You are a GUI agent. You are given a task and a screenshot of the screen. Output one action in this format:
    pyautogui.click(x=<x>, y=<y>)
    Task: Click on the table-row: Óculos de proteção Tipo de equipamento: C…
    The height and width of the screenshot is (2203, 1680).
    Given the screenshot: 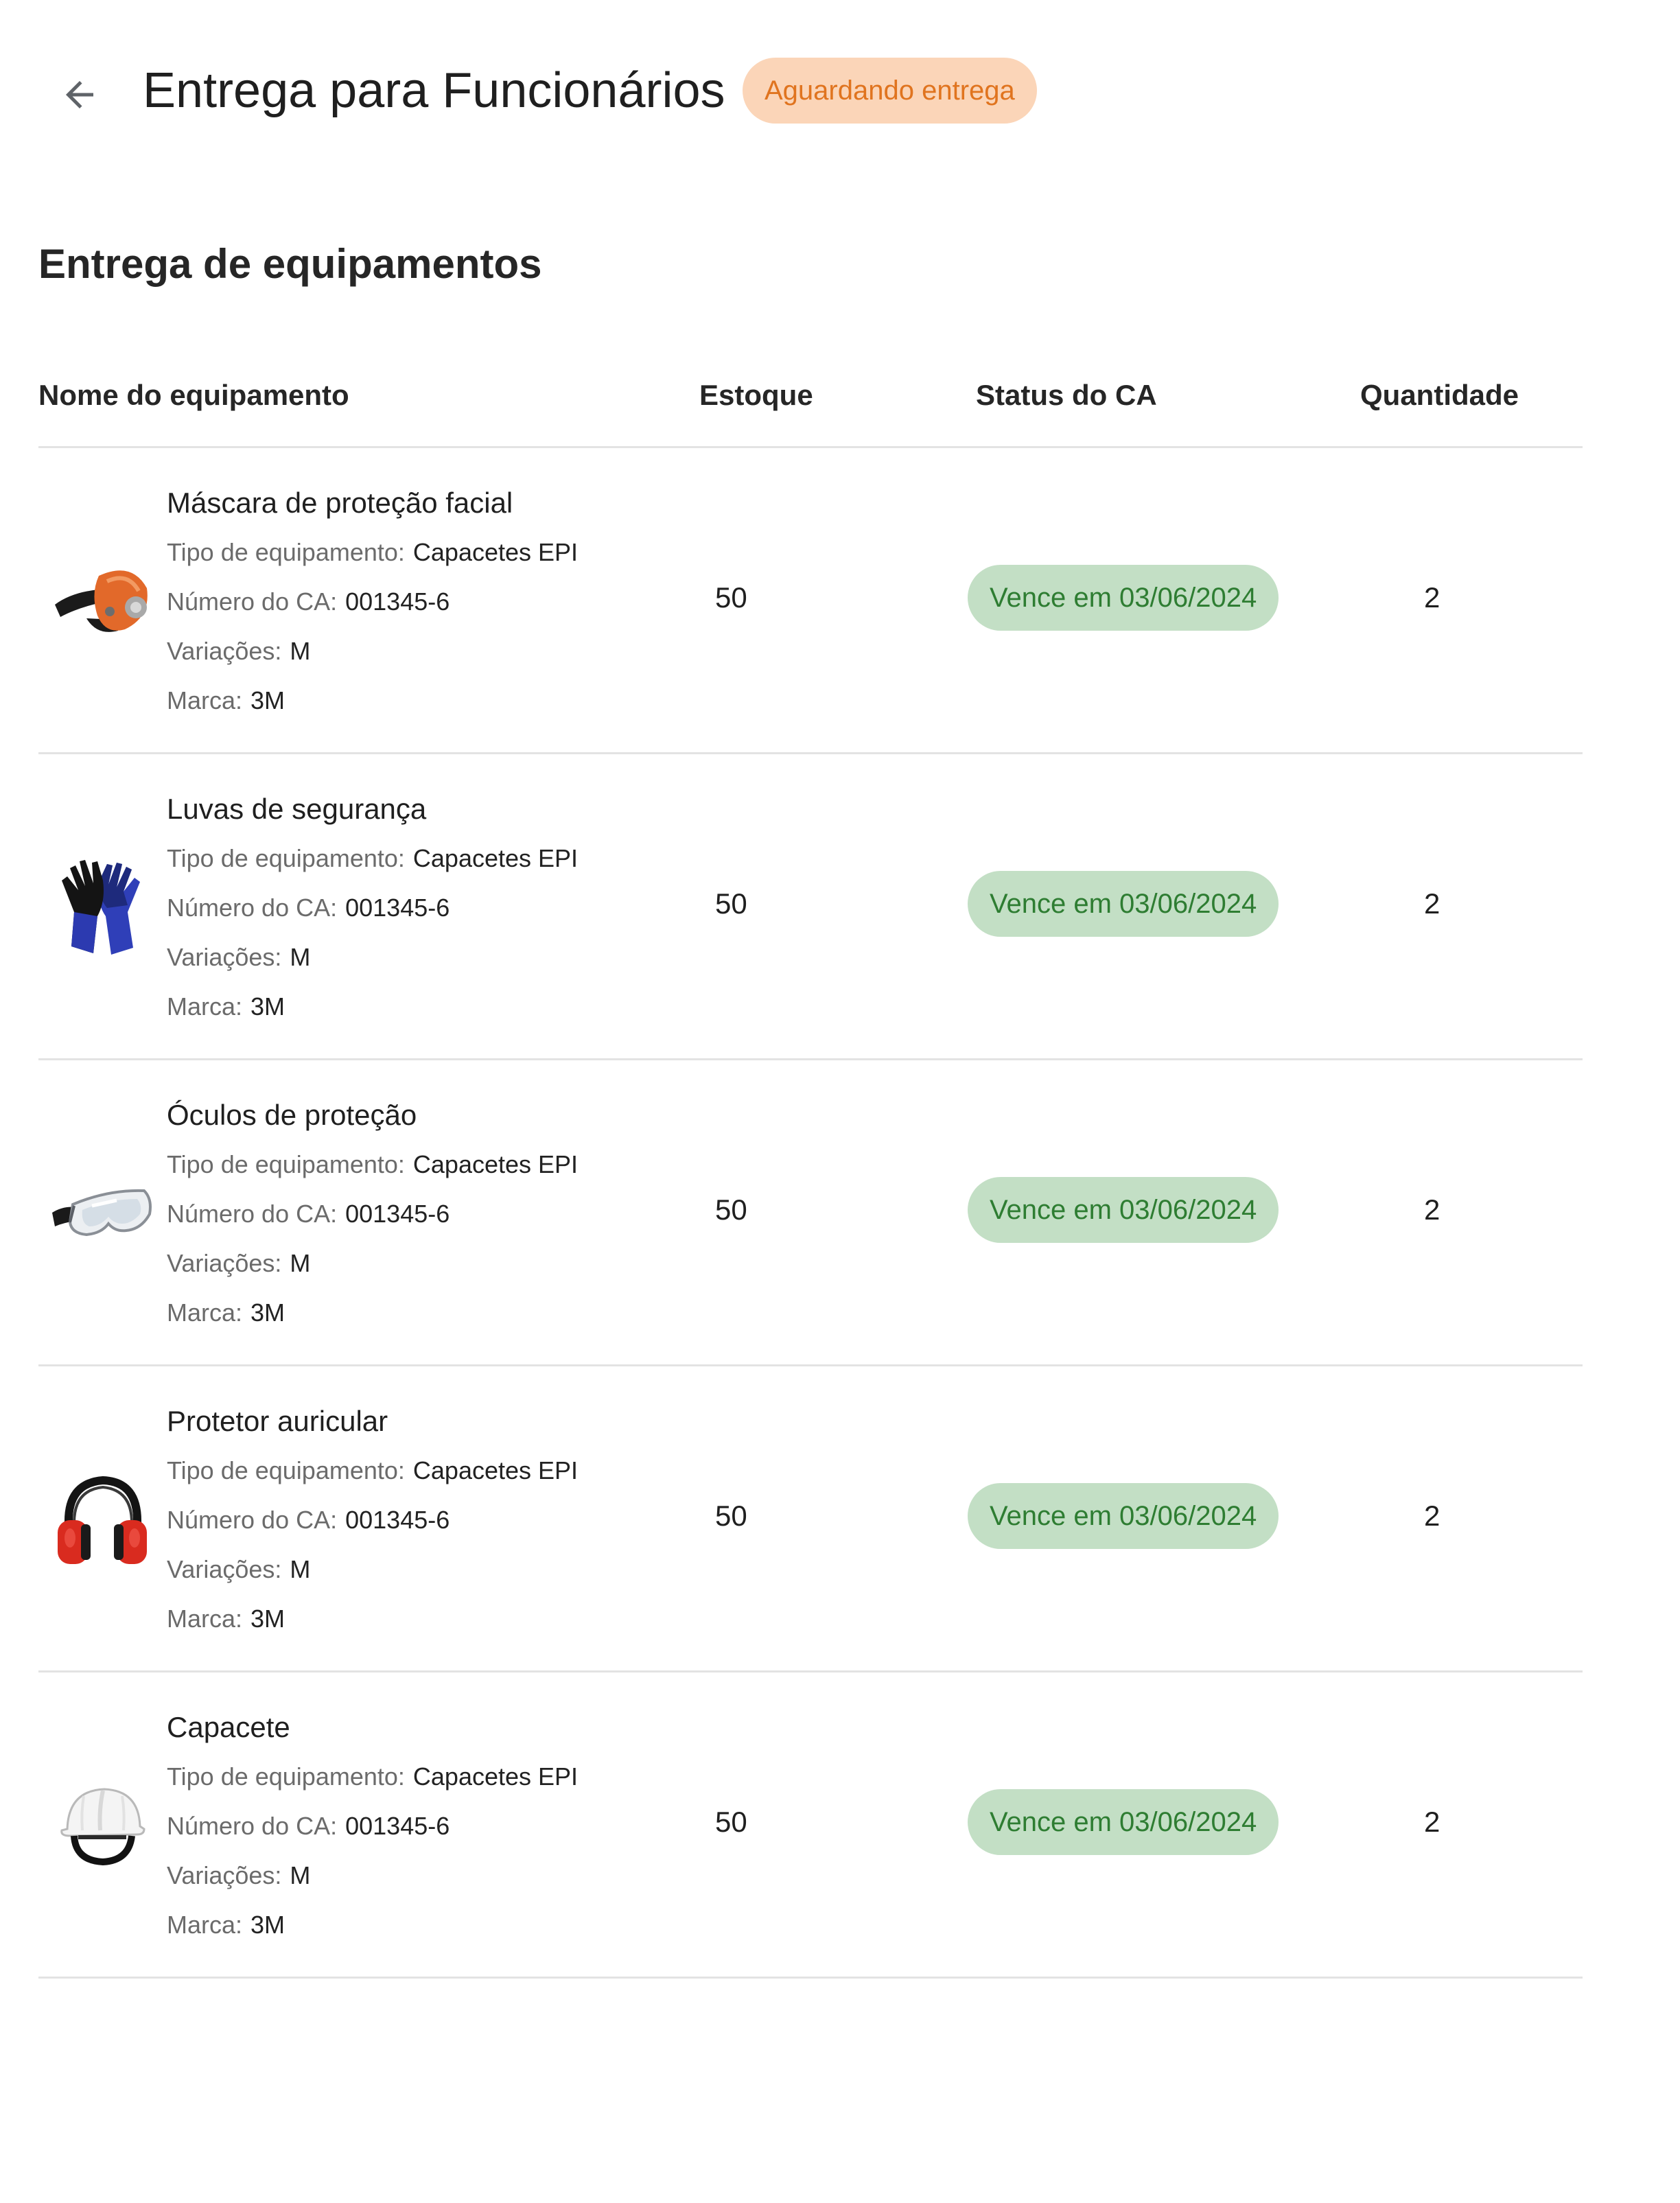 What is the action you would take?
    pyautogui.click(x=810, y=1213)
    